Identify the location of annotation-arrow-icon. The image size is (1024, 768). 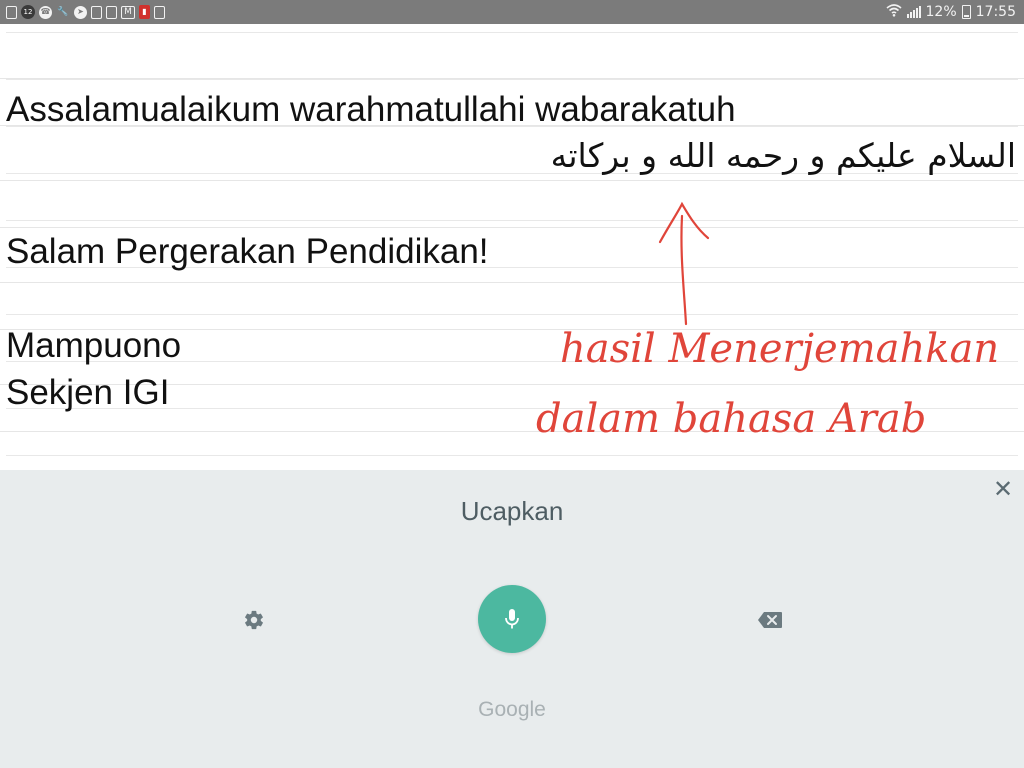
(684, 270).